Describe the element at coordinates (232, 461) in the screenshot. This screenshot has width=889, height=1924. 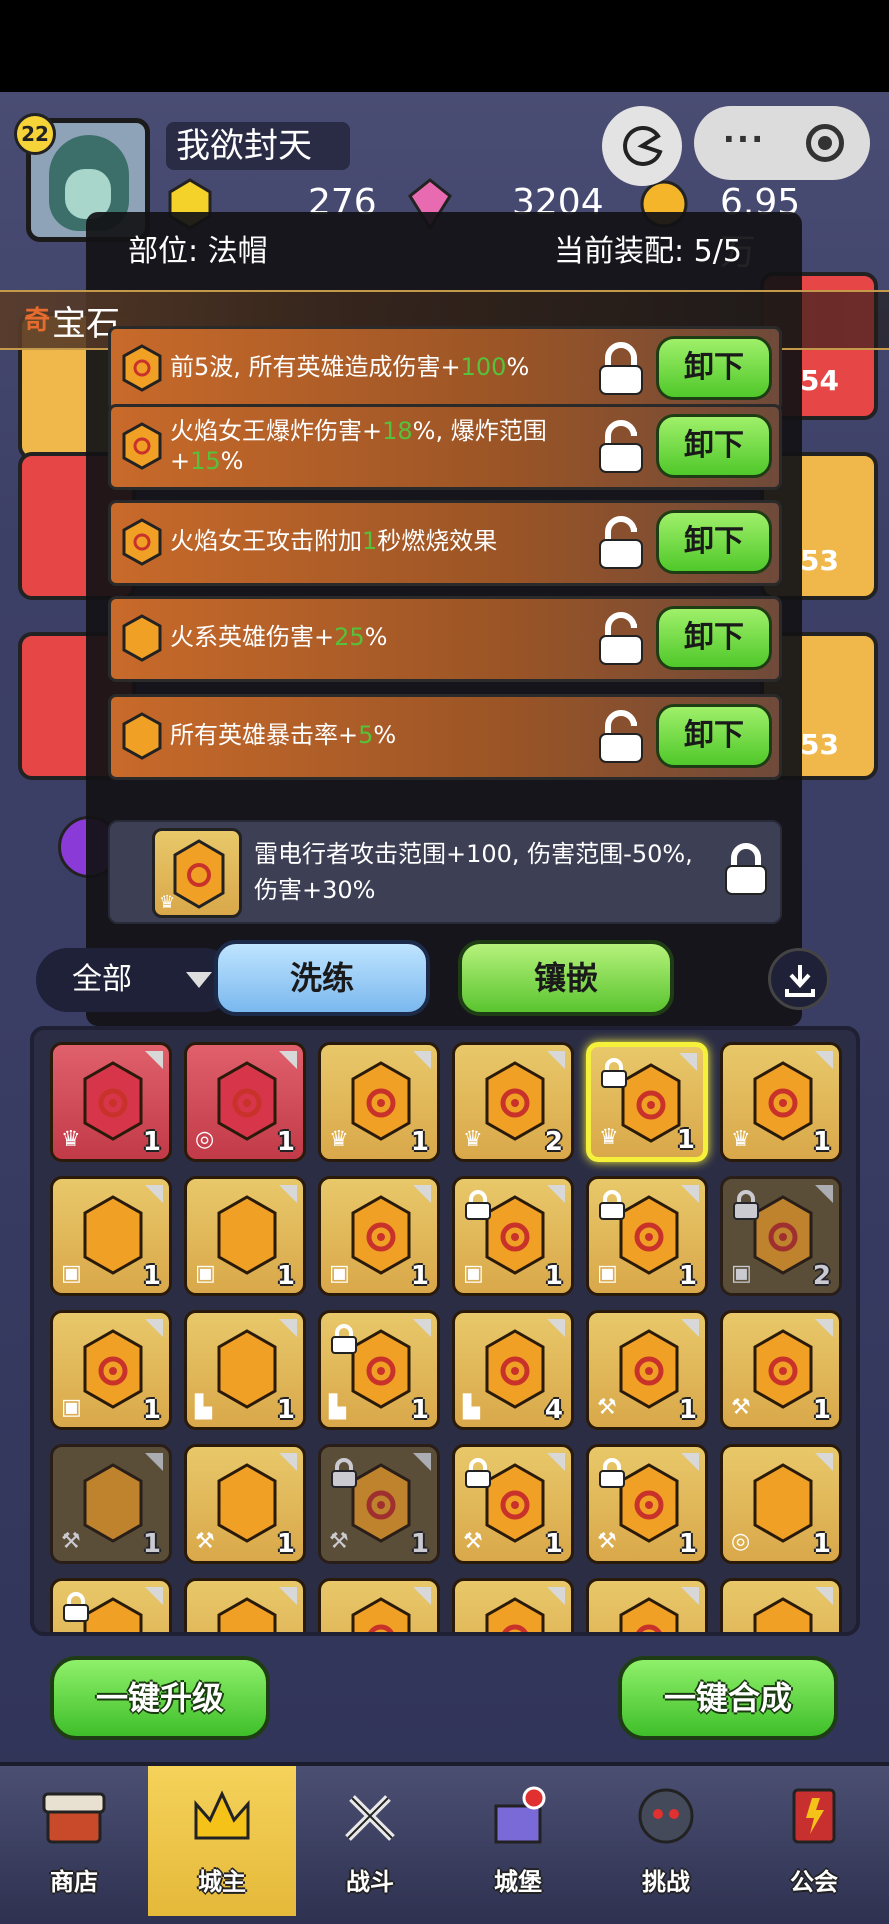
I see `effect-label: %` at that location.